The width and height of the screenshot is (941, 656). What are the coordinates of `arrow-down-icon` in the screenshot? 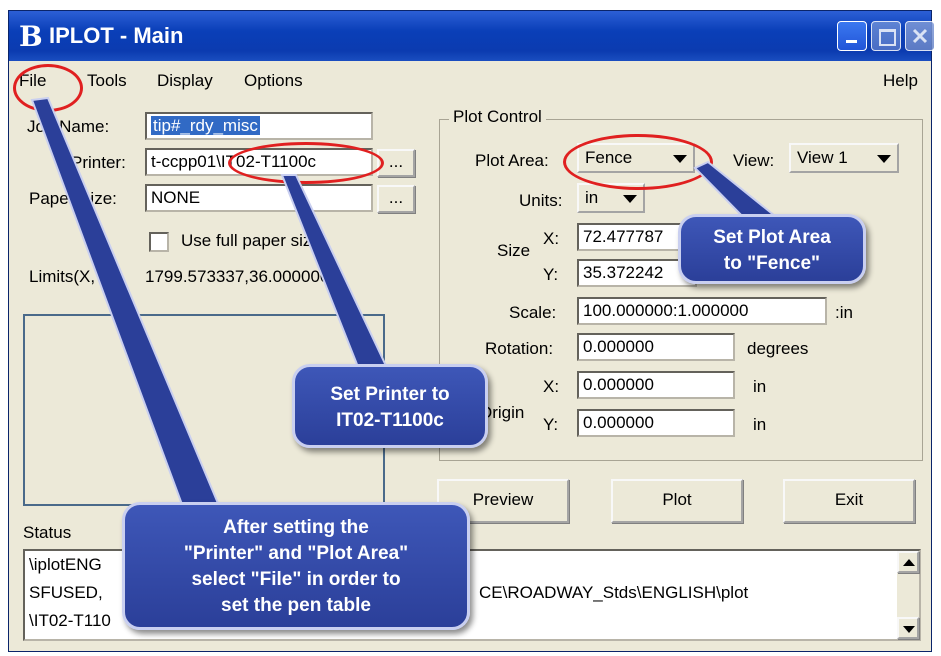 It's located at (909, 629).